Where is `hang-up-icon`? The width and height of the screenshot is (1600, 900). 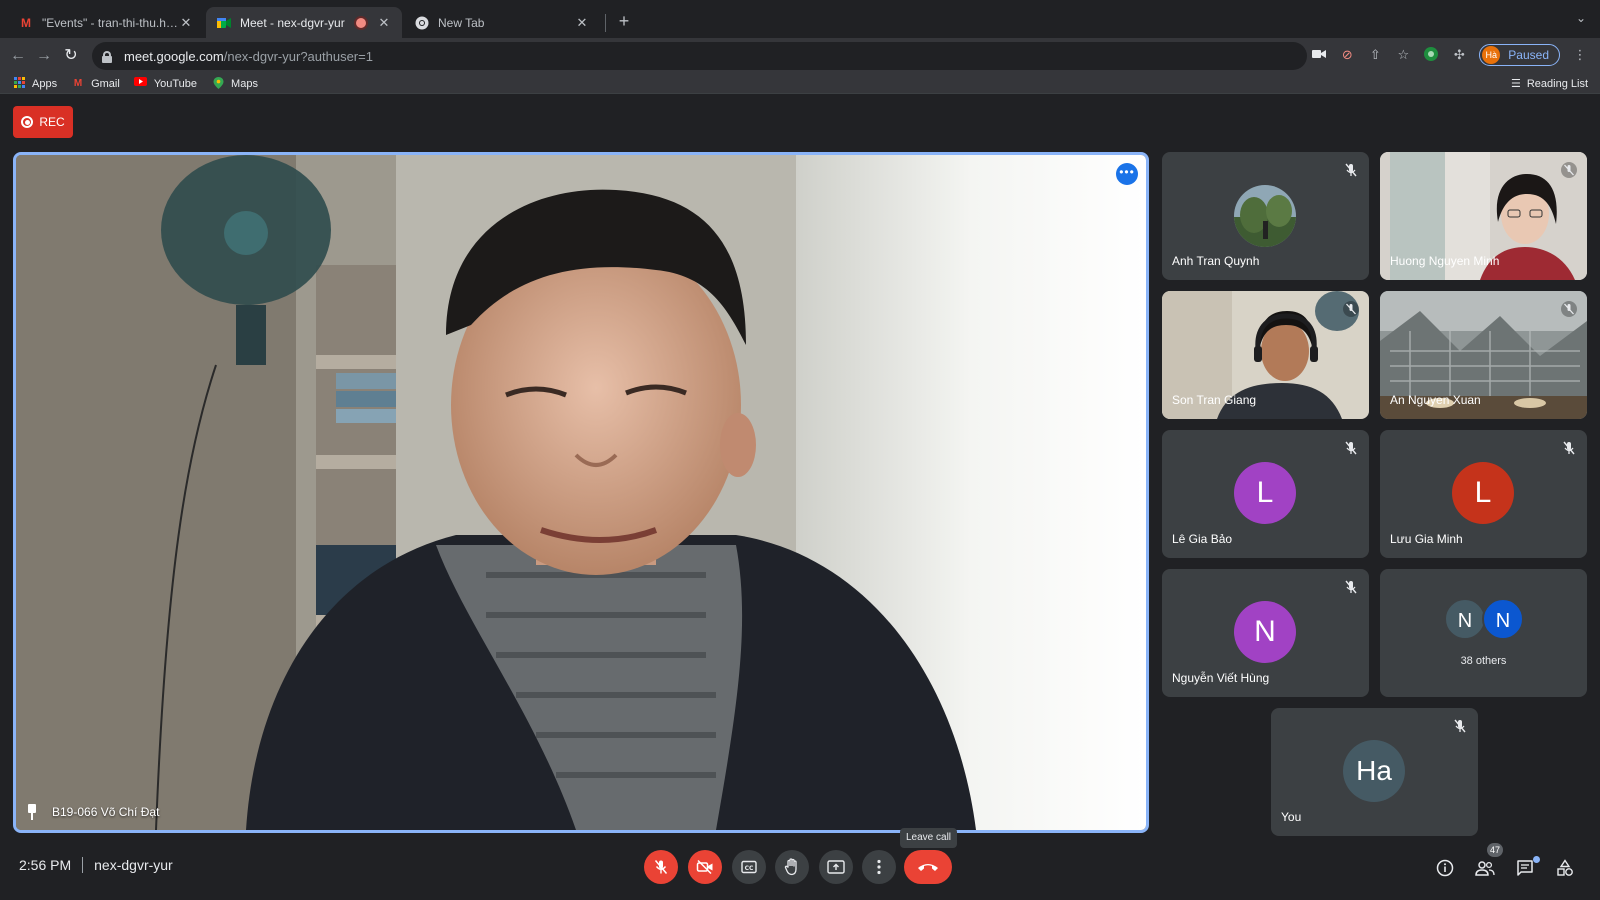 hang-up-icon is located at coordinates (928, 867).